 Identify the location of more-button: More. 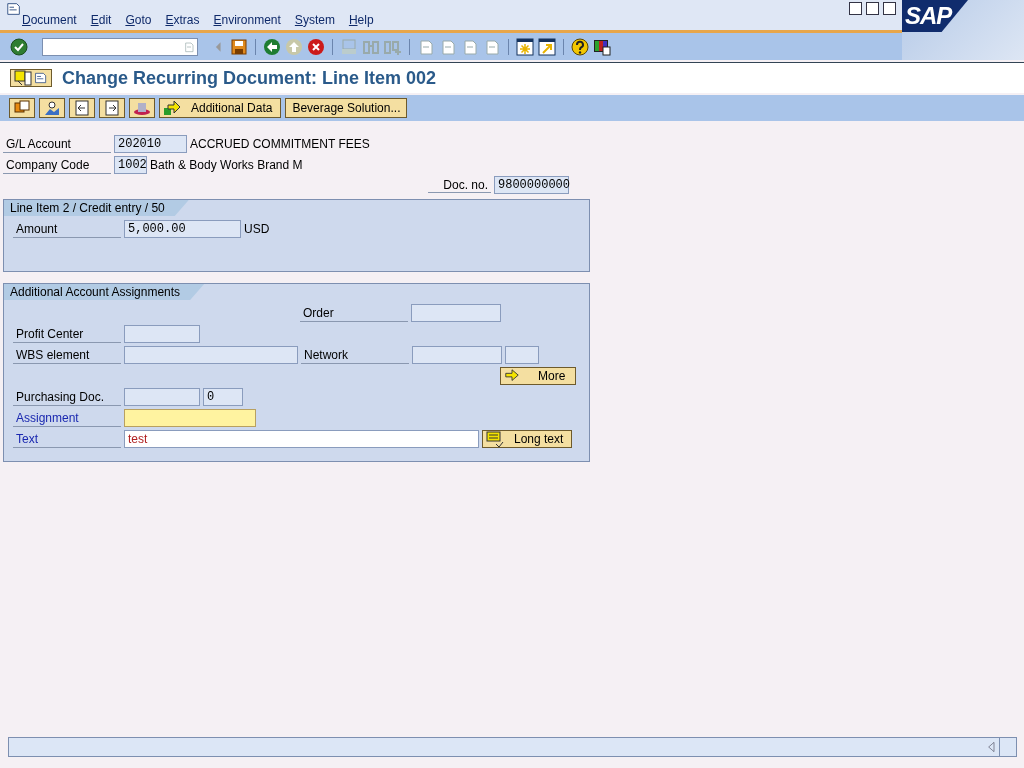
(538, 375).